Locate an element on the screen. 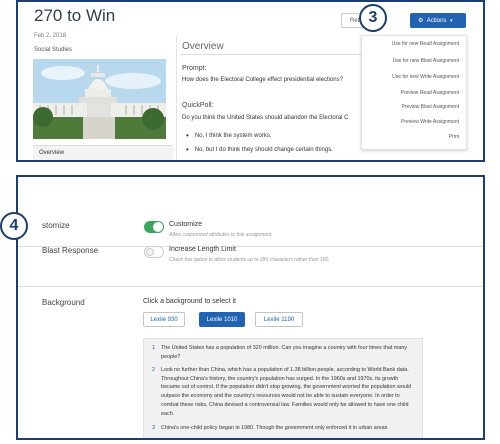 Image resolution: width=500 pixels, height=444 pixels. column-divider is located at coordinates (176, 98).